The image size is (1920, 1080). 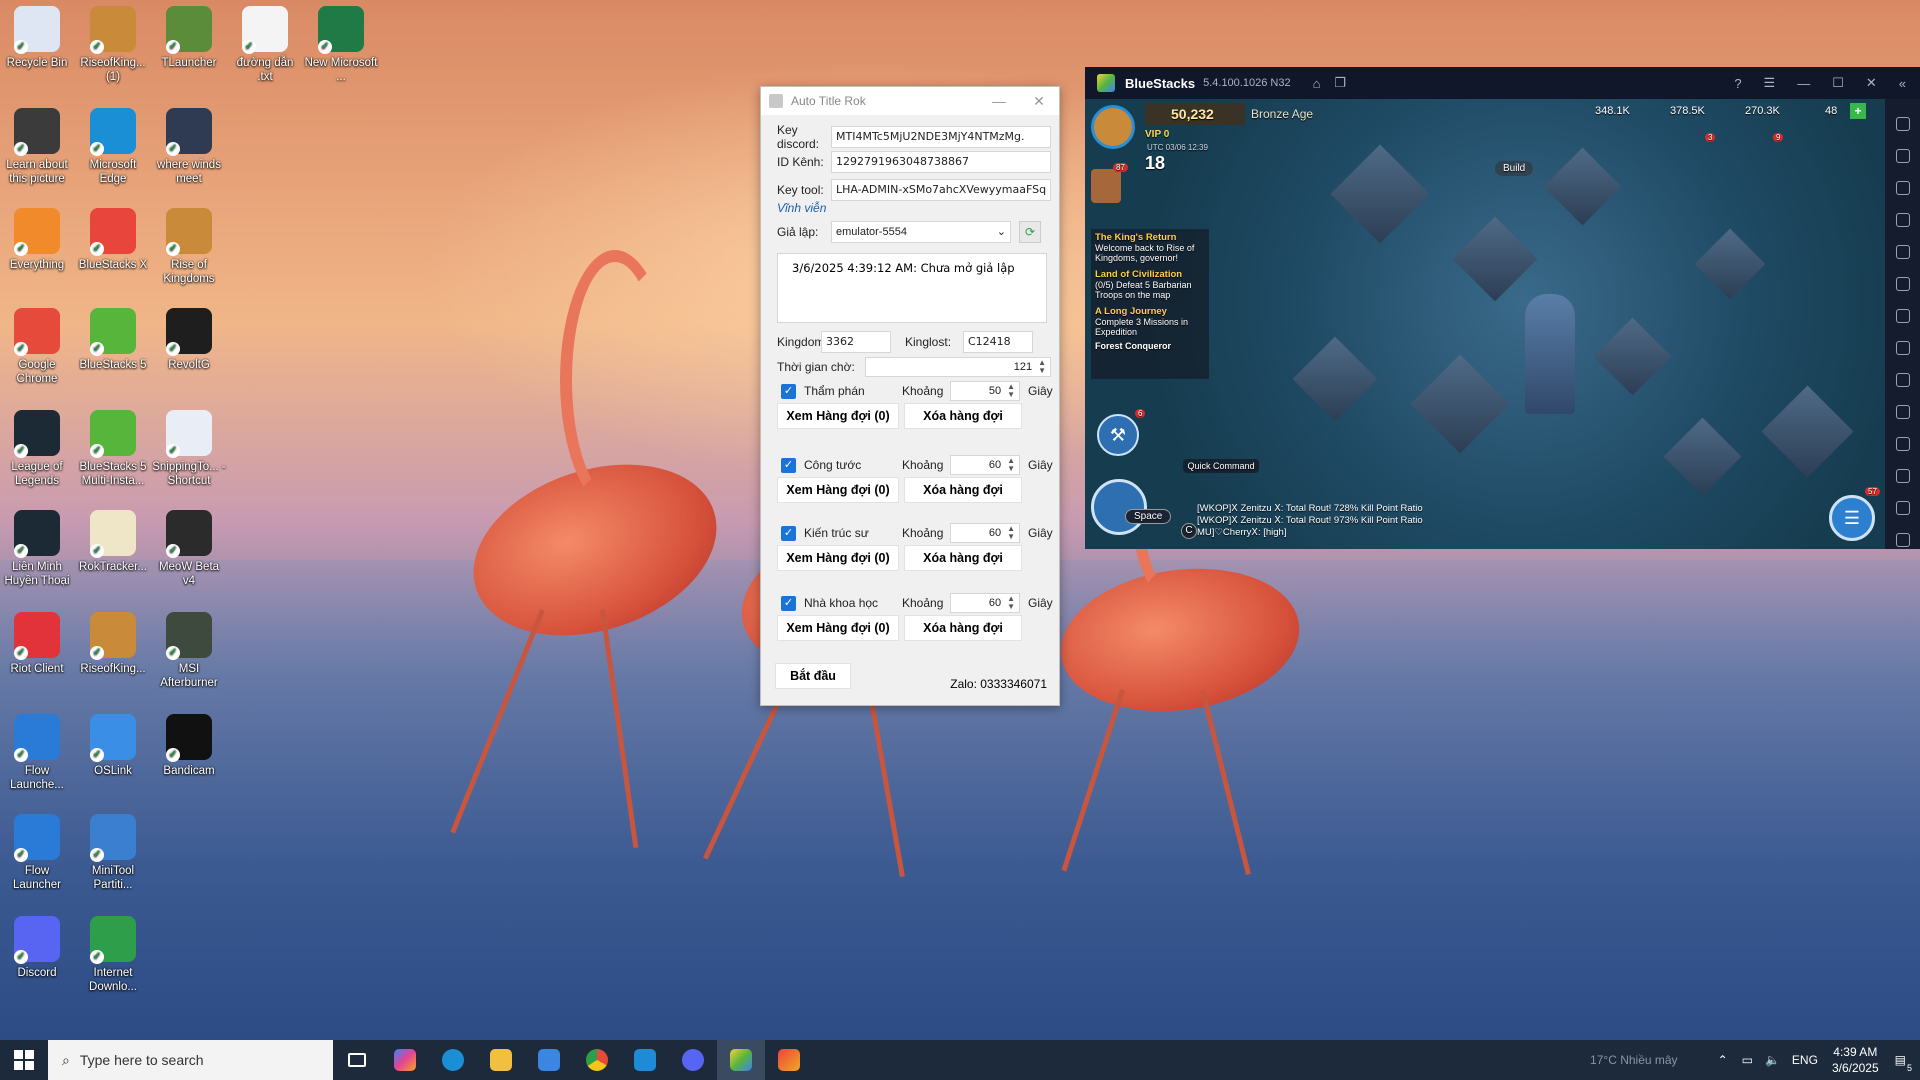 What do you see at coordinates (501, 1060) in the screenshot?
I see `file-explorer-icon` at bounding box center [501, 1060].